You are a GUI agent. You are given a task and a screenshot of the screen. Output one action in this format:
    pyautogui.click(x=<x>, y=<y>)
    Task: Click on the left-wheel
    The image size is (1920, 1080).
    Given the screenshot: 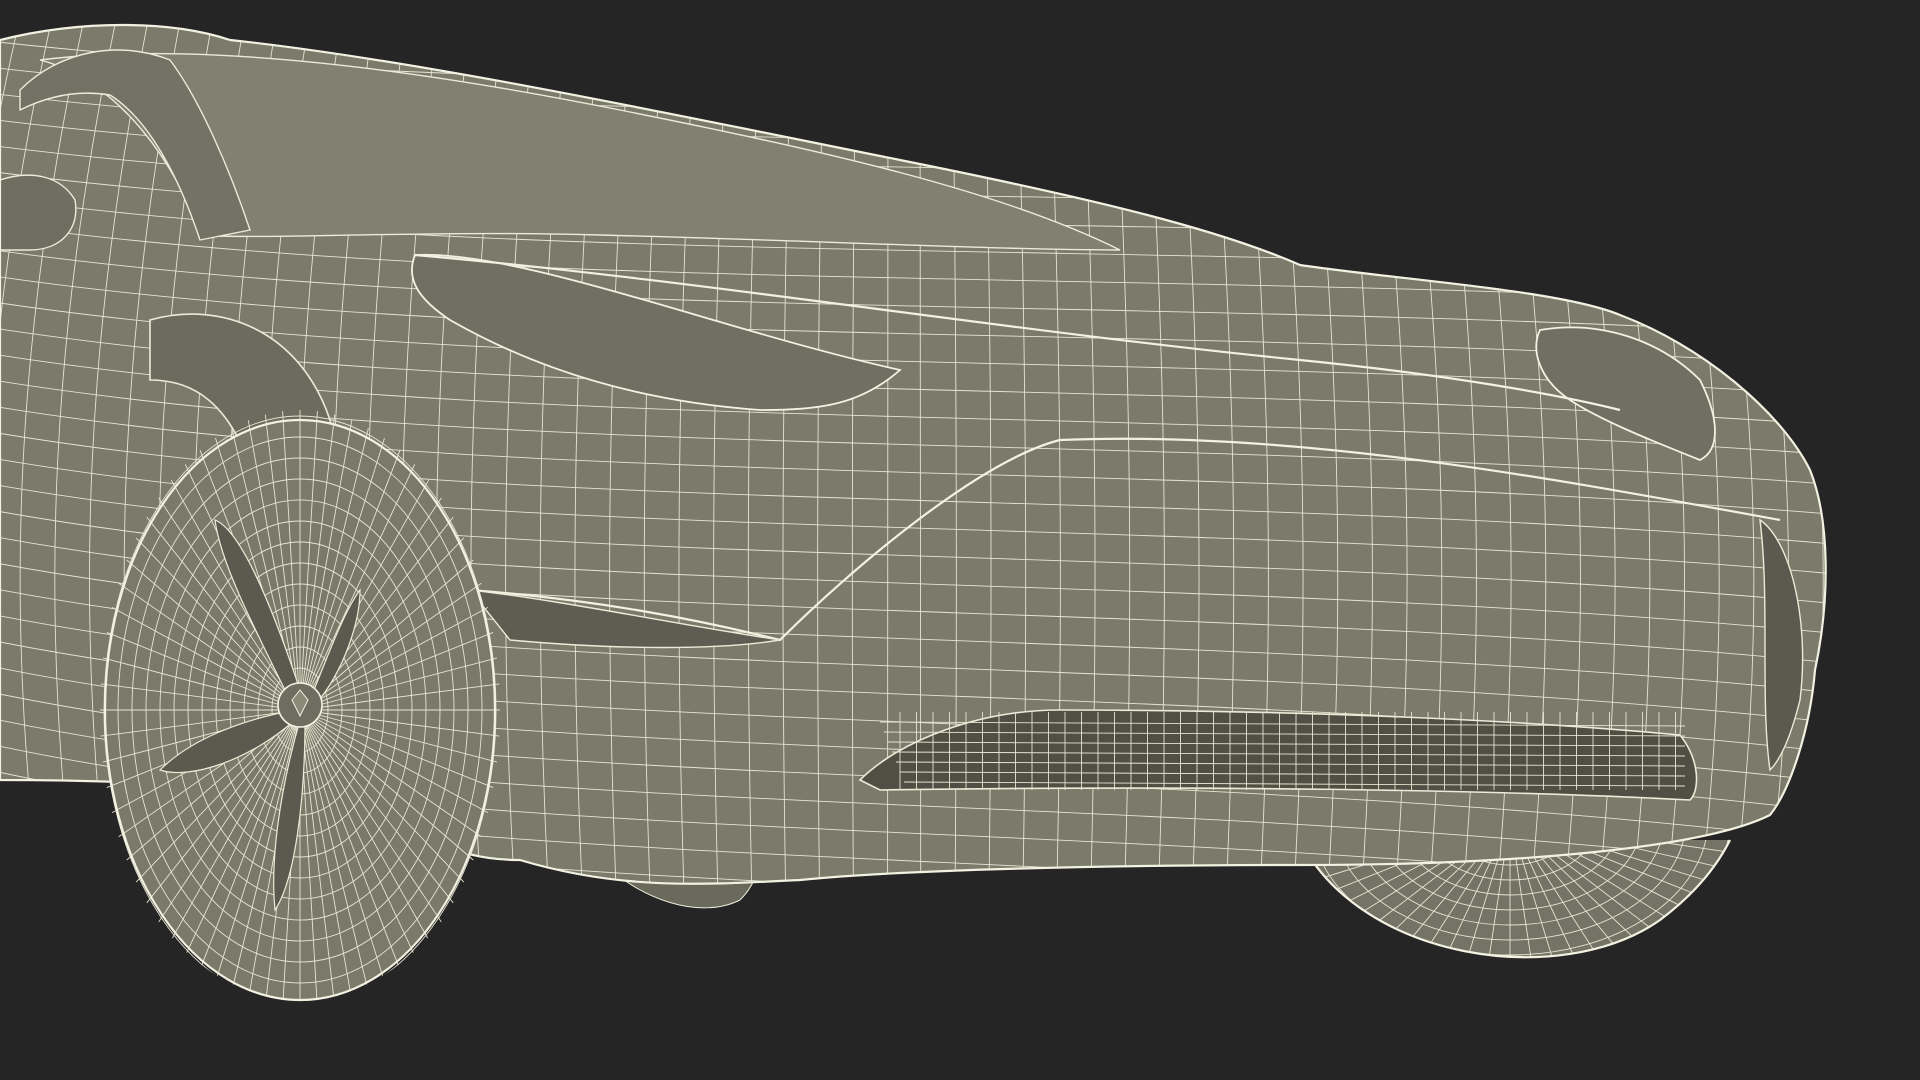 What is the action you would take?
    pyautogui.click(x=300, y=706)
    